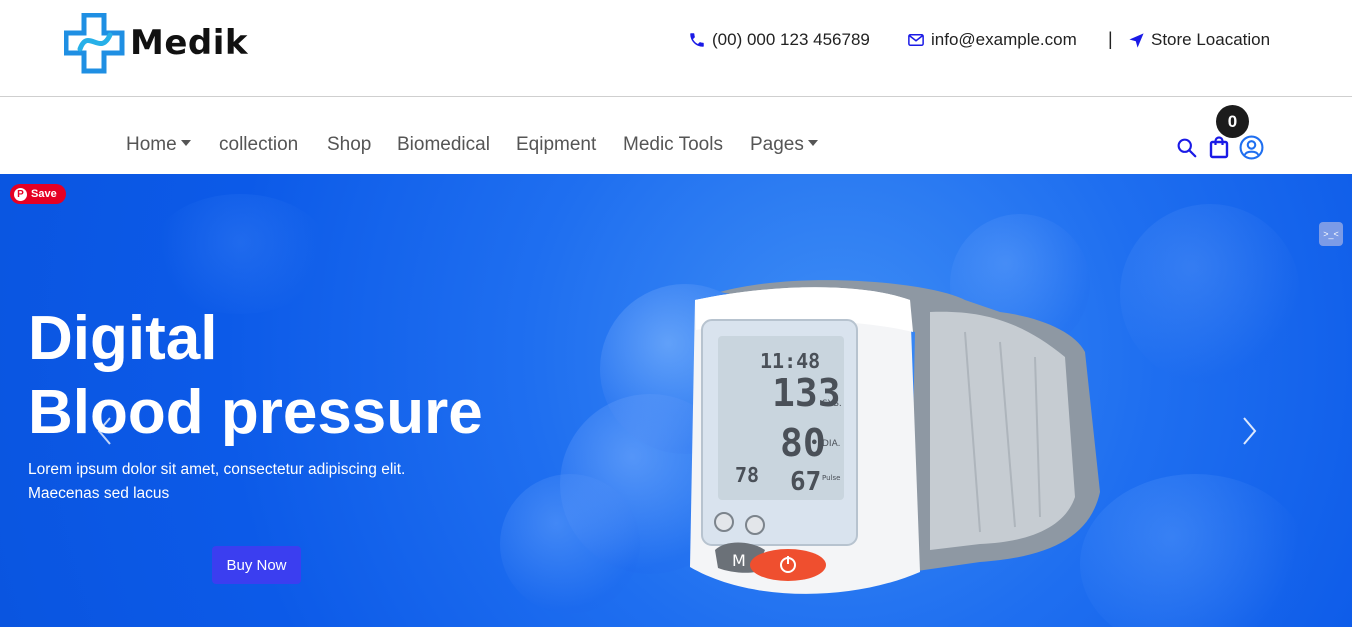 This screenshot has width=1352, height=627. I want to click on header-email: info@example.com, so click(992, 40).